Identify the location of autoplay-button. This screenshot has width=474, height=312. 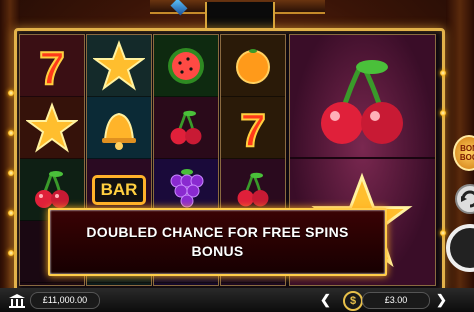
(464, 199).